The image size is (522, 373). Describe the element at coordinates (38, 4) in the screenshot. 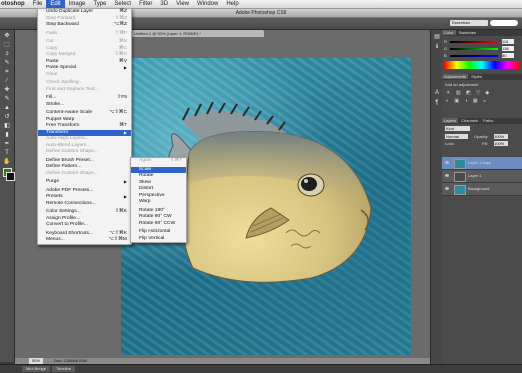

I see `menu-file: File` at that location.